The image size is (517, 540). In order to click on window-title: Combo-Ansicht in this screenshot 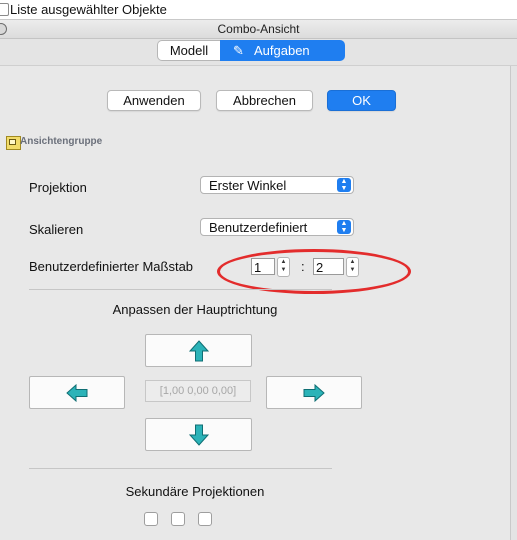, I will do `click(258, 29)`.